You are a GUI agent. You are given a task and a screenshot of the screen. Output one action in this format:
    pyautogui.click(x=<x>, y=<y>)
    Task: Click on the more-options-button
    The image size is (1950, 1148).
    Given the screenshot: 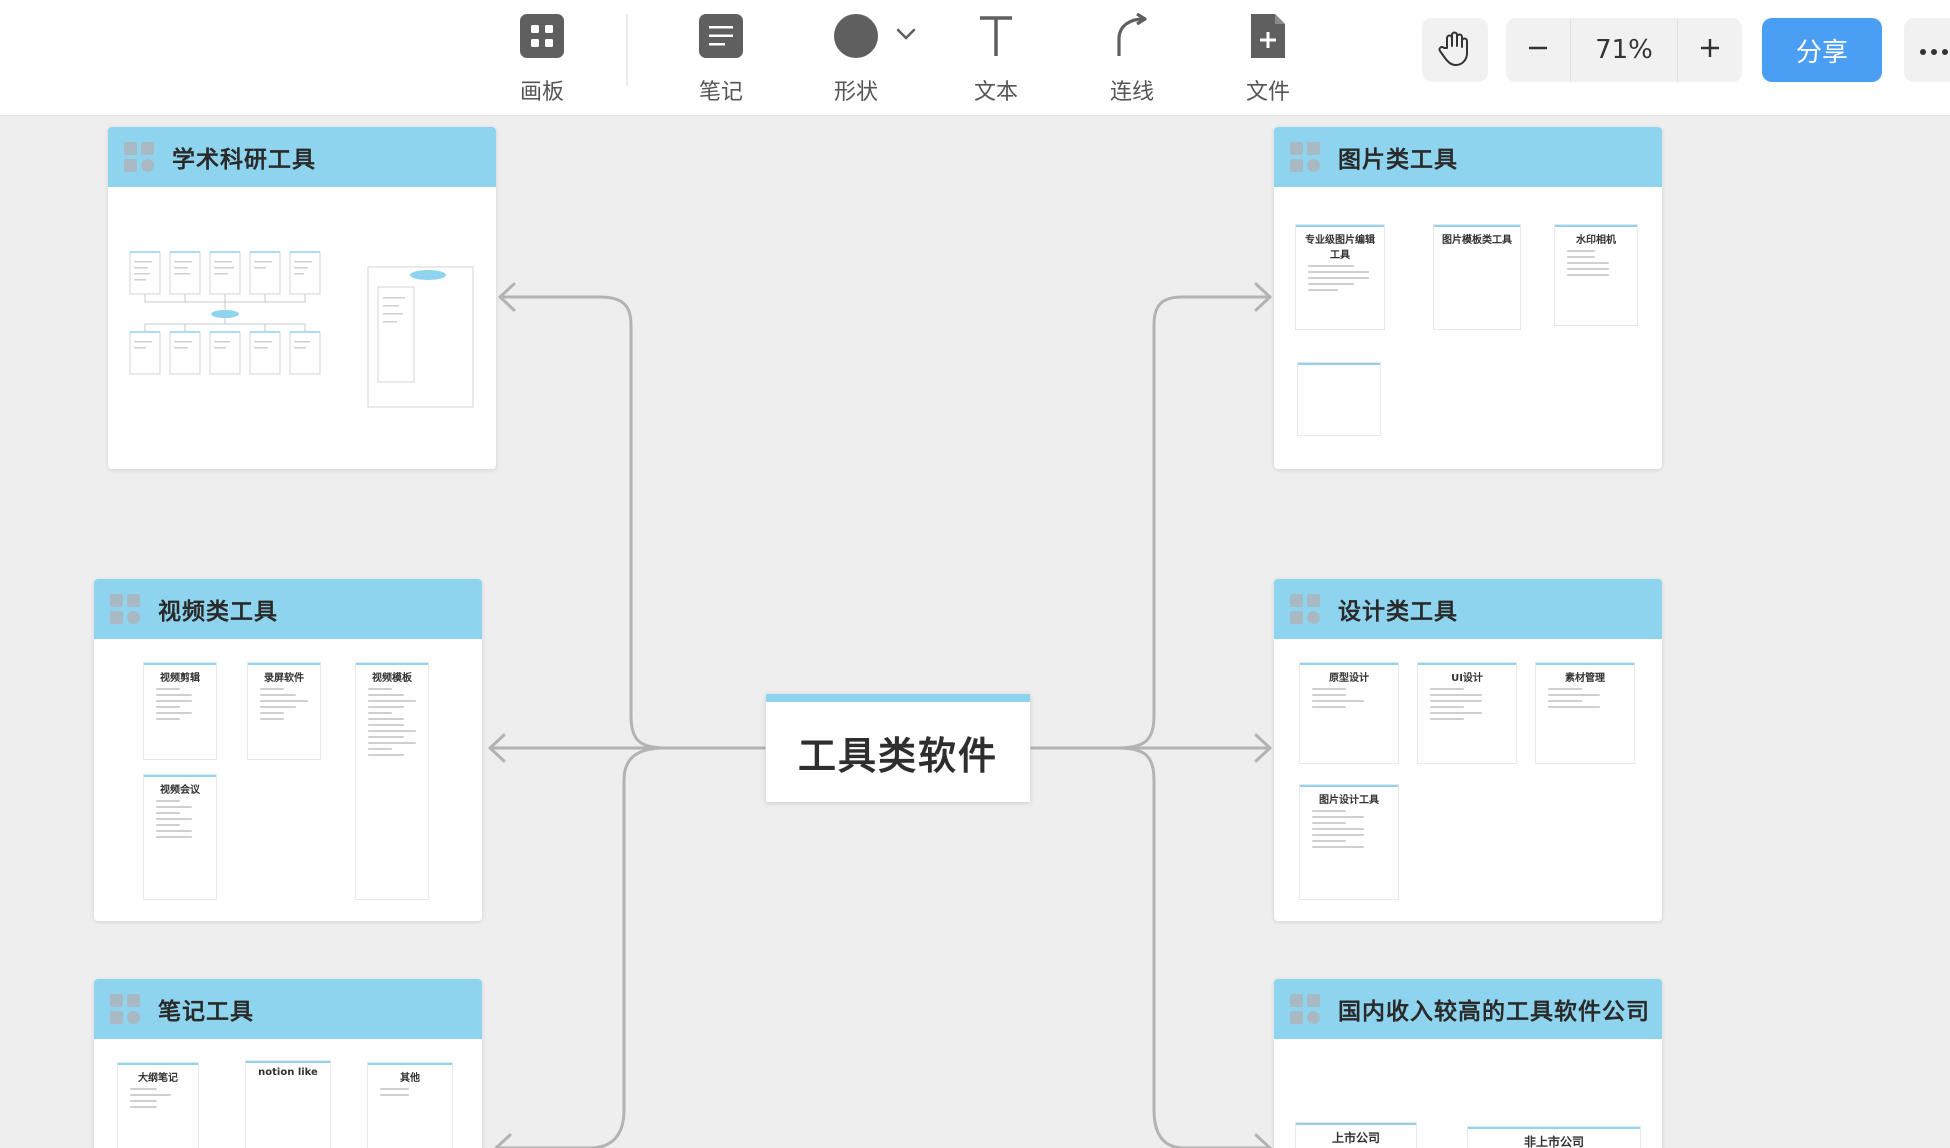 What is the action you would take?
    pyautogui.click(x=1927, y=50)
    